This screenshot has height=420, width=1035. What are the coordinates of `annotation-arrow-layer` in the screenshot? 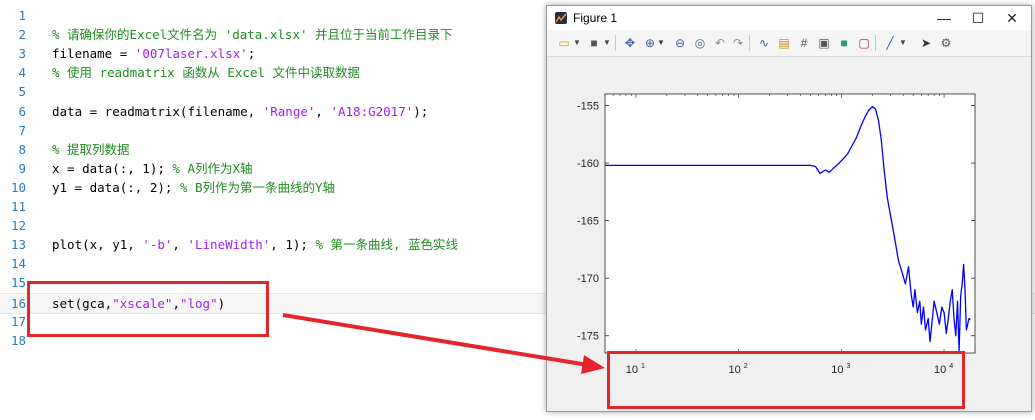 It's located at (443, 343).